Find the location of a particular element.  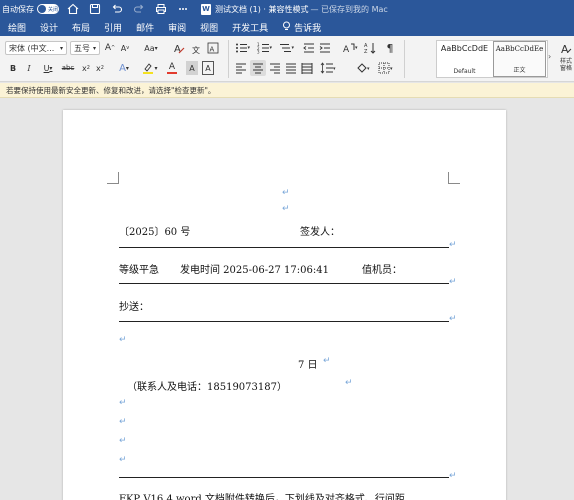

style-normal: AaBbCcDdEe 正文 is located at coordinates (519, 59).